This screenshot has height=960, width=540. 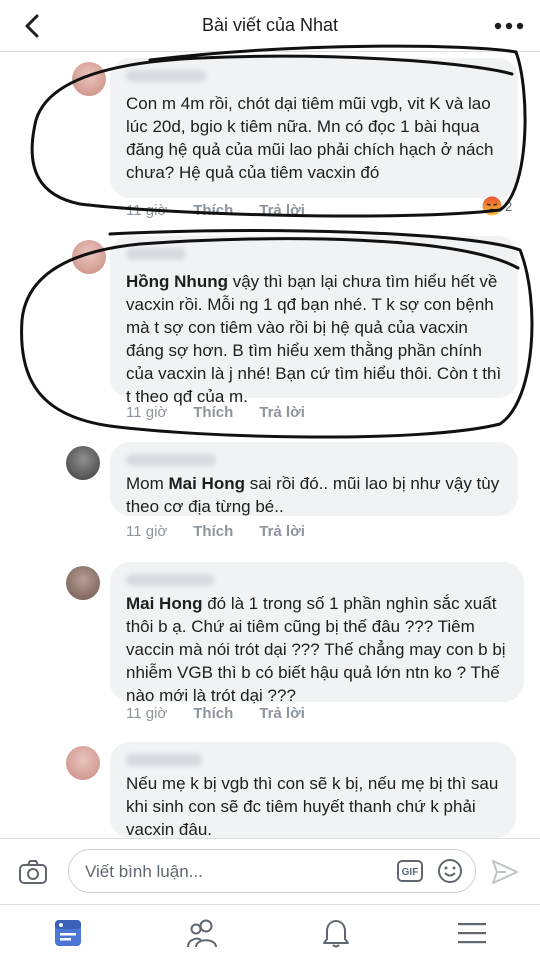 I want to click on emoji-button, so click(x=450, y=871).